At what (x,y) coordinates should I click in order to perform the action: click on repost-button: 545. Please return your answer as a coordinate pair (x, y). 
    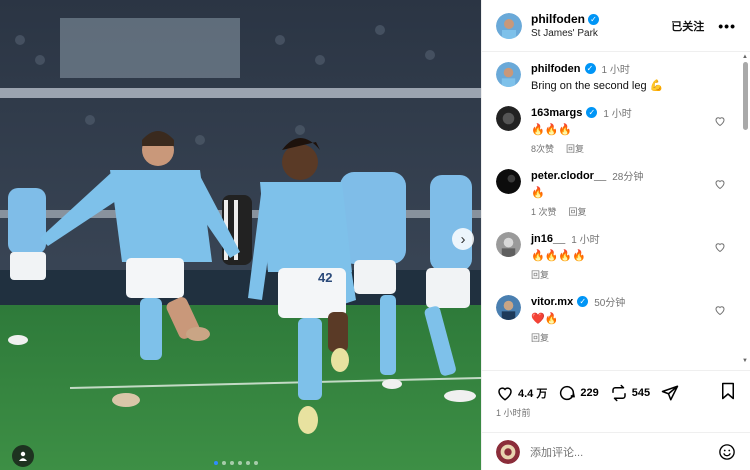
    Looking at the image, I should click on (630, 393).